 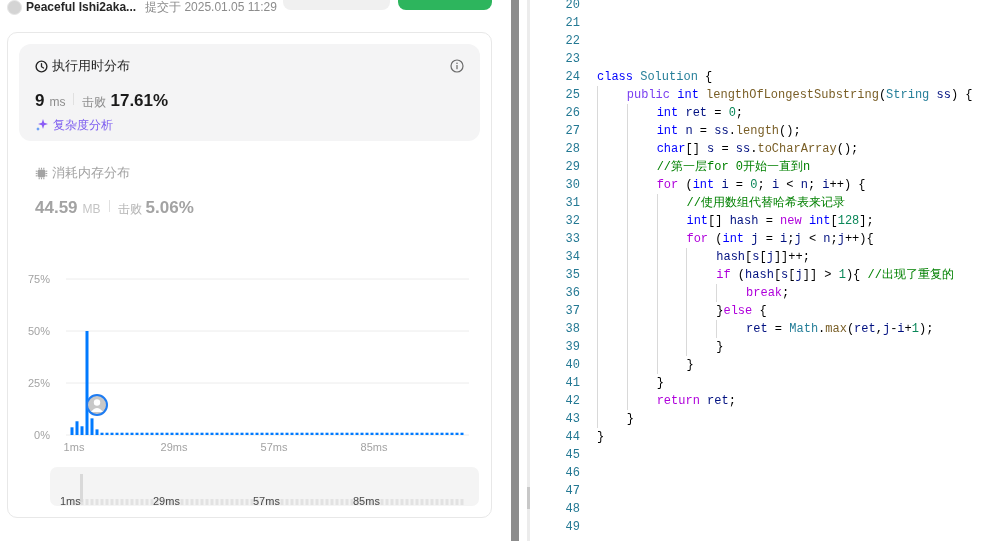 I want to click on section-title: 消耗内存分布, so click(x=91, y=173).